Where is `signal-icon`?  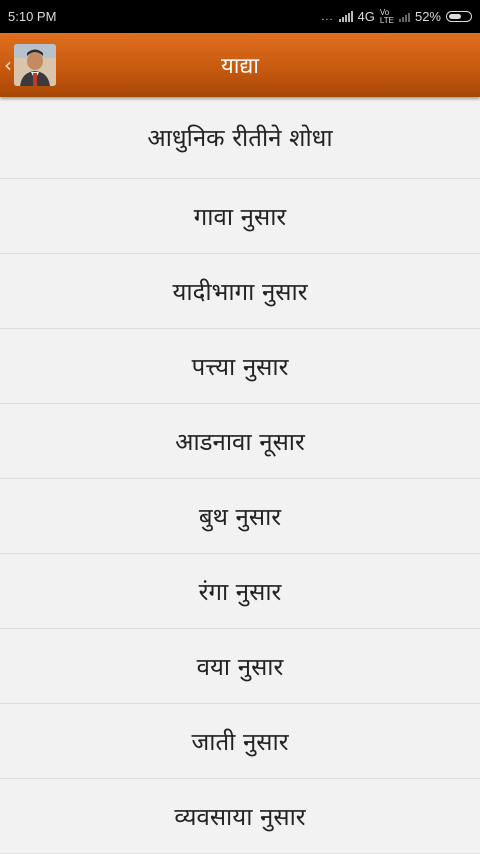 signal-icon is located at coordinates (345, 16).